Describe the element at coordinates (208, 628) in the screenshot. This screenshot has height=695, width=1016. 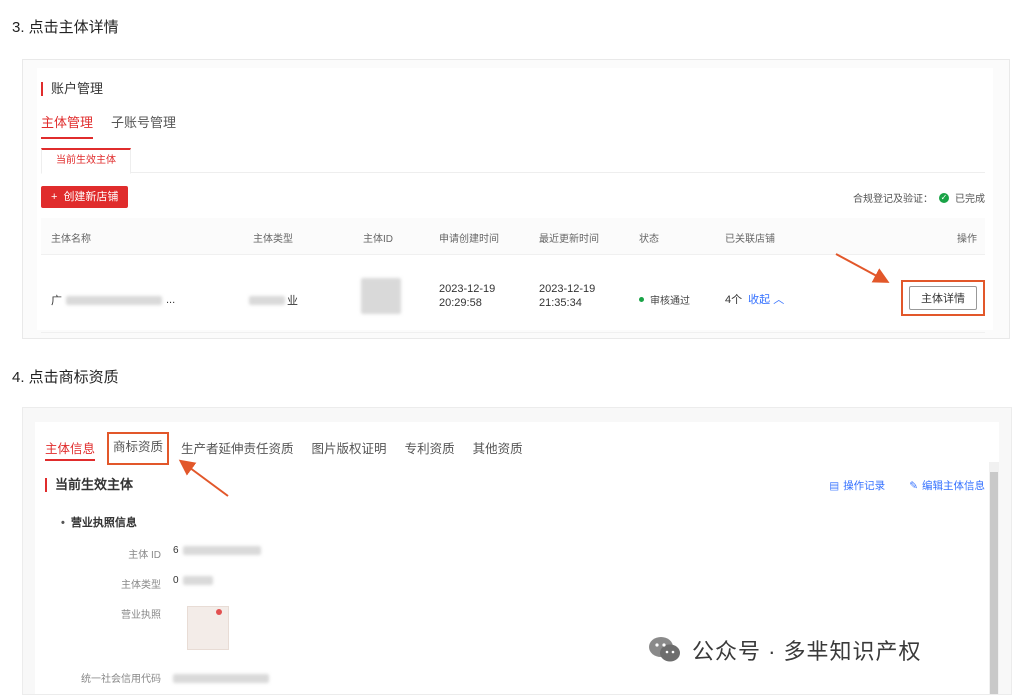
I see `business-license-image` at that location.